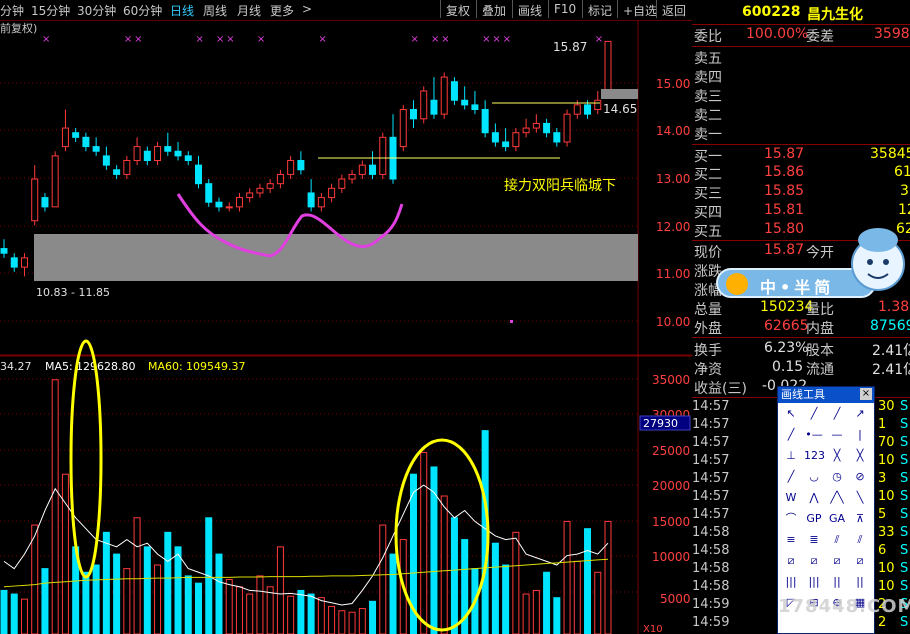 This screenshot has height=634, width=910. Describe the element at coordinates (814, 540) in the screenshot. I see `draw-tool-button: ≣` at that location.